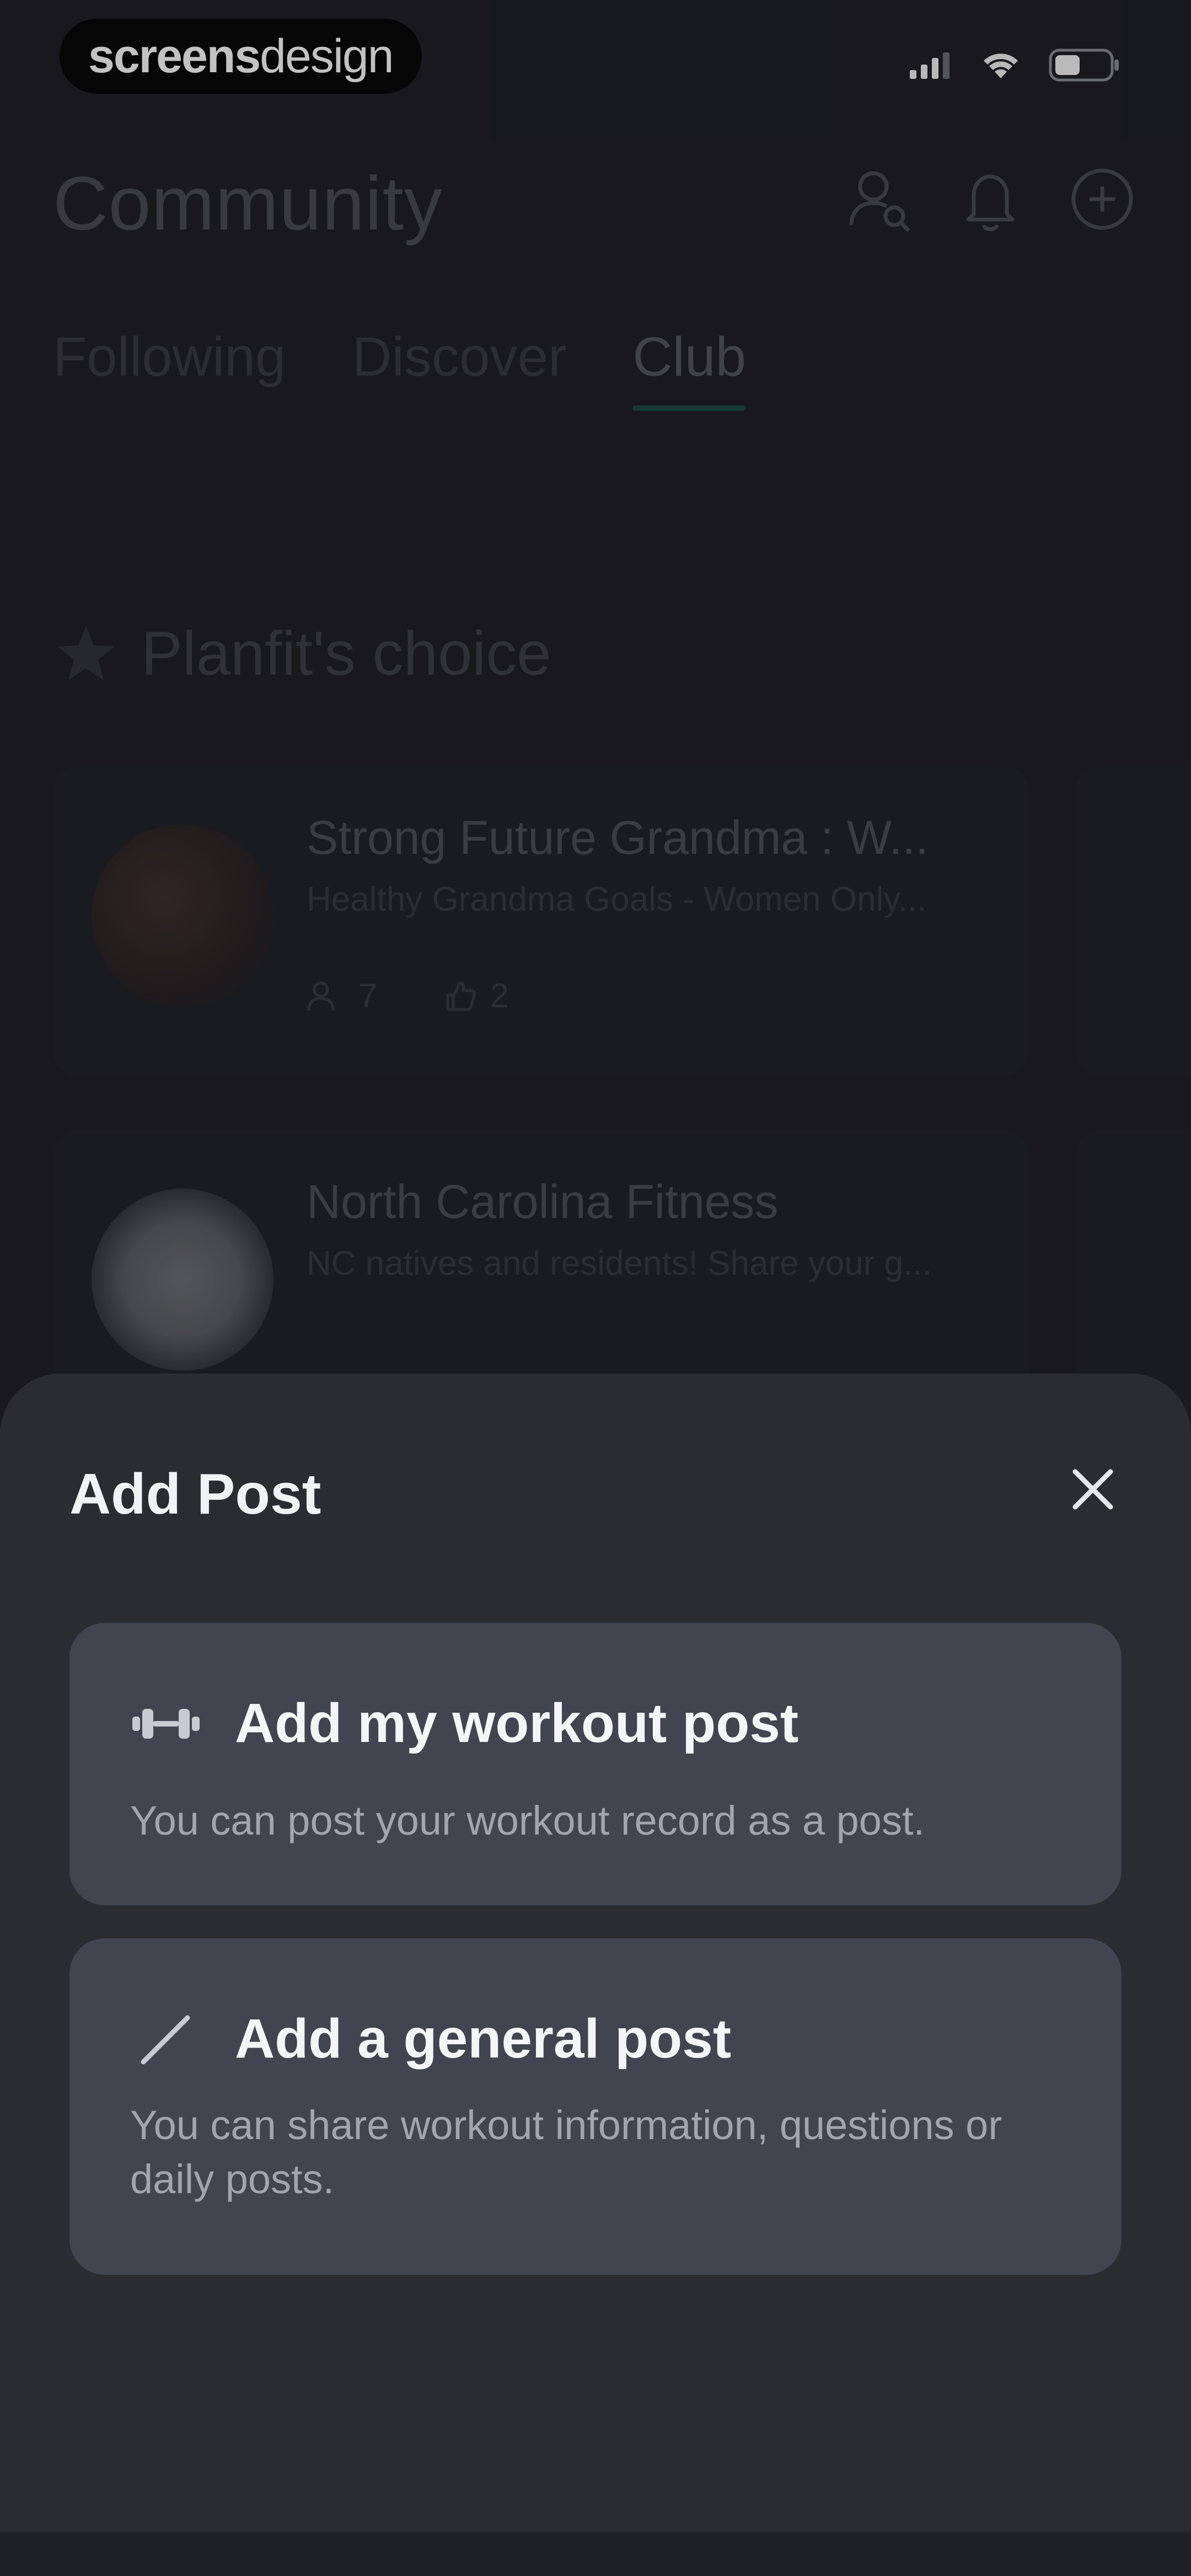  Describe the element at coordinates (195, 1494) in the screenshot. I see `sheet-title: Add Post` at that location.